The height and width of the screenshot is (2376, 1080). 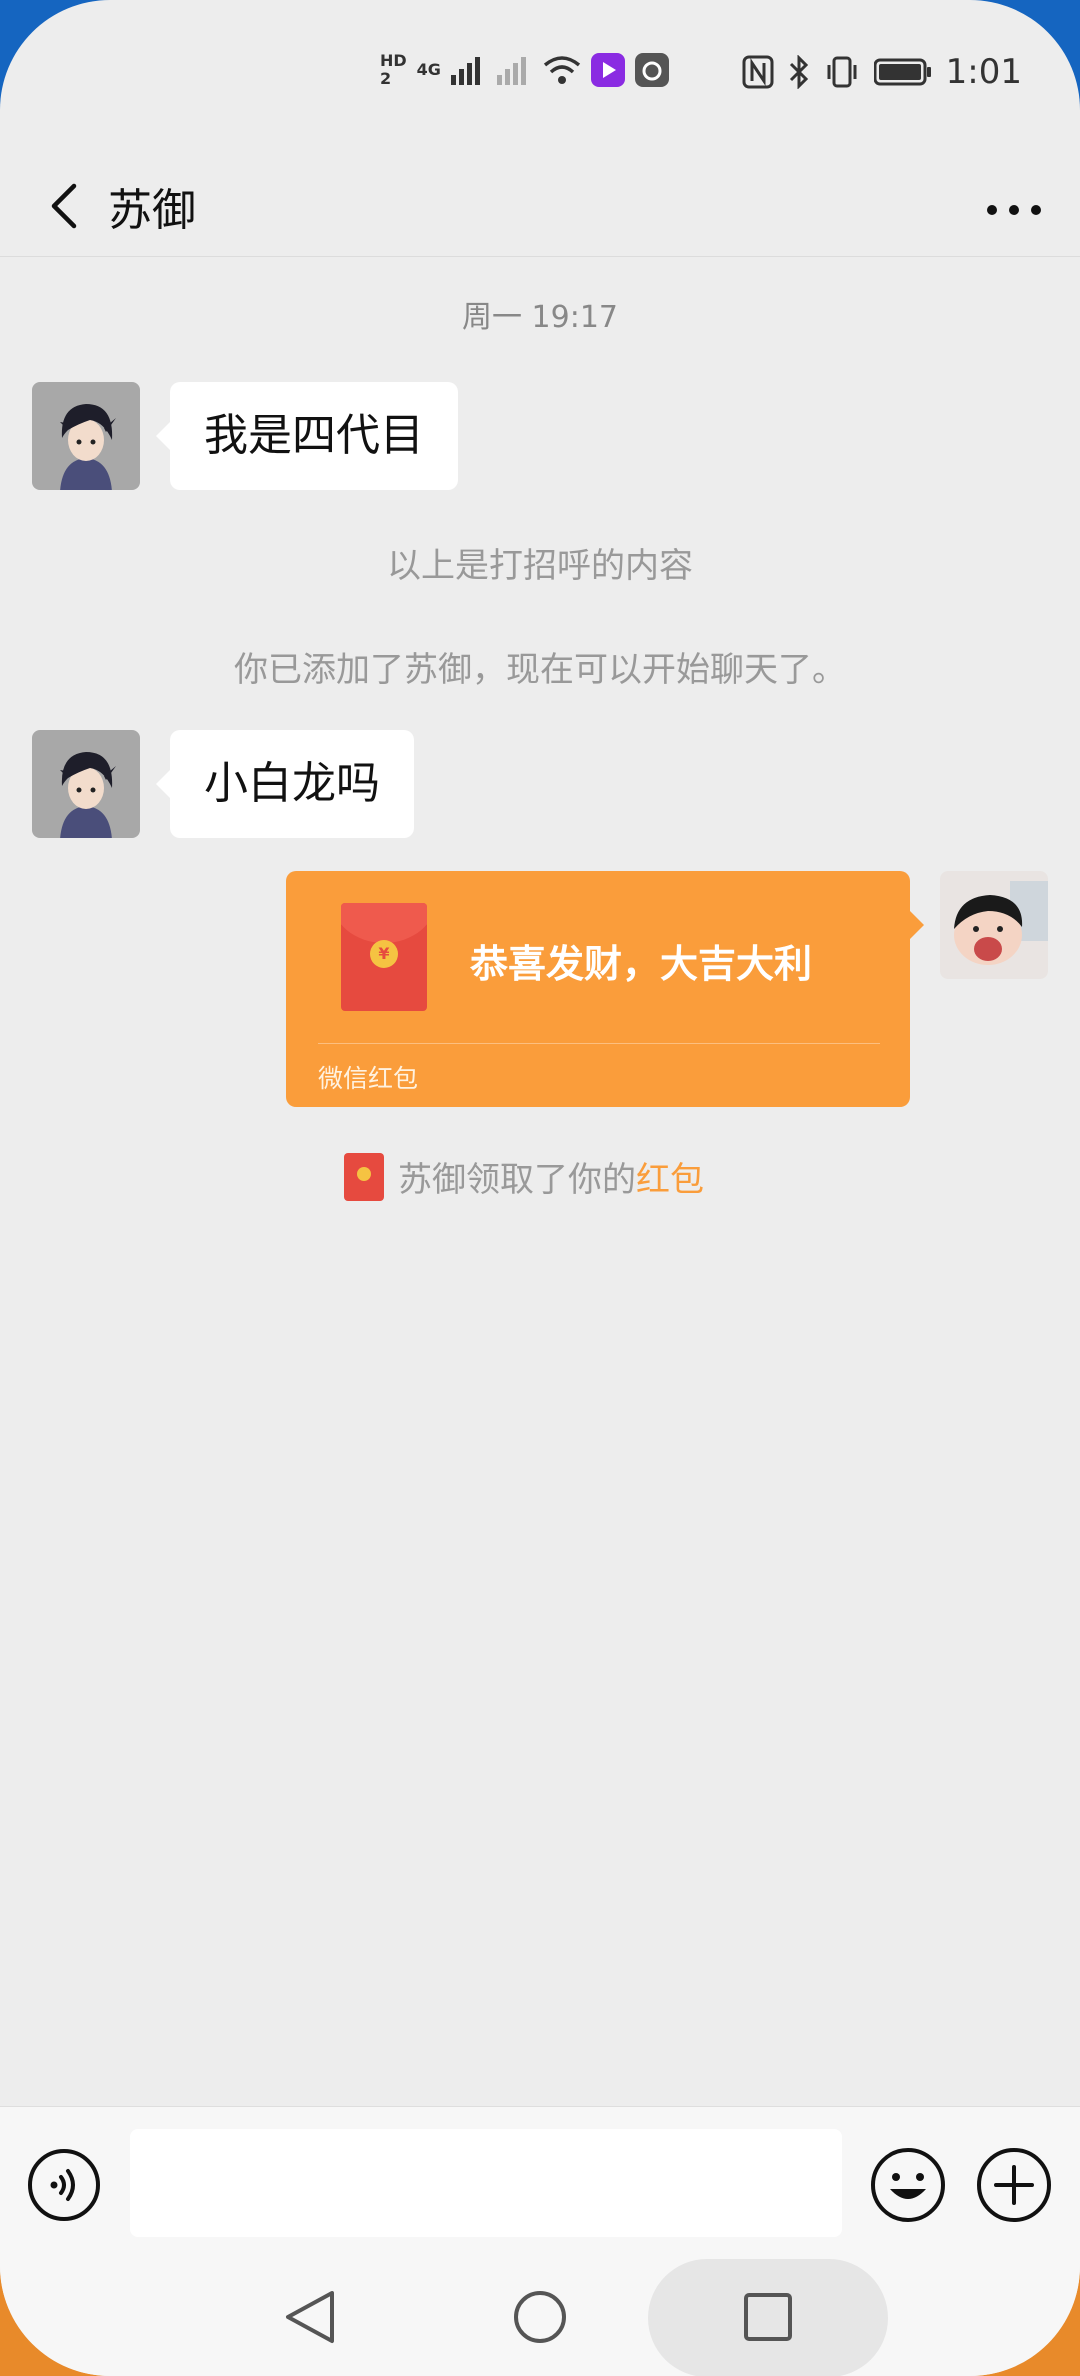 I want to click on more-features-button, so click(x=1014, y=2185).